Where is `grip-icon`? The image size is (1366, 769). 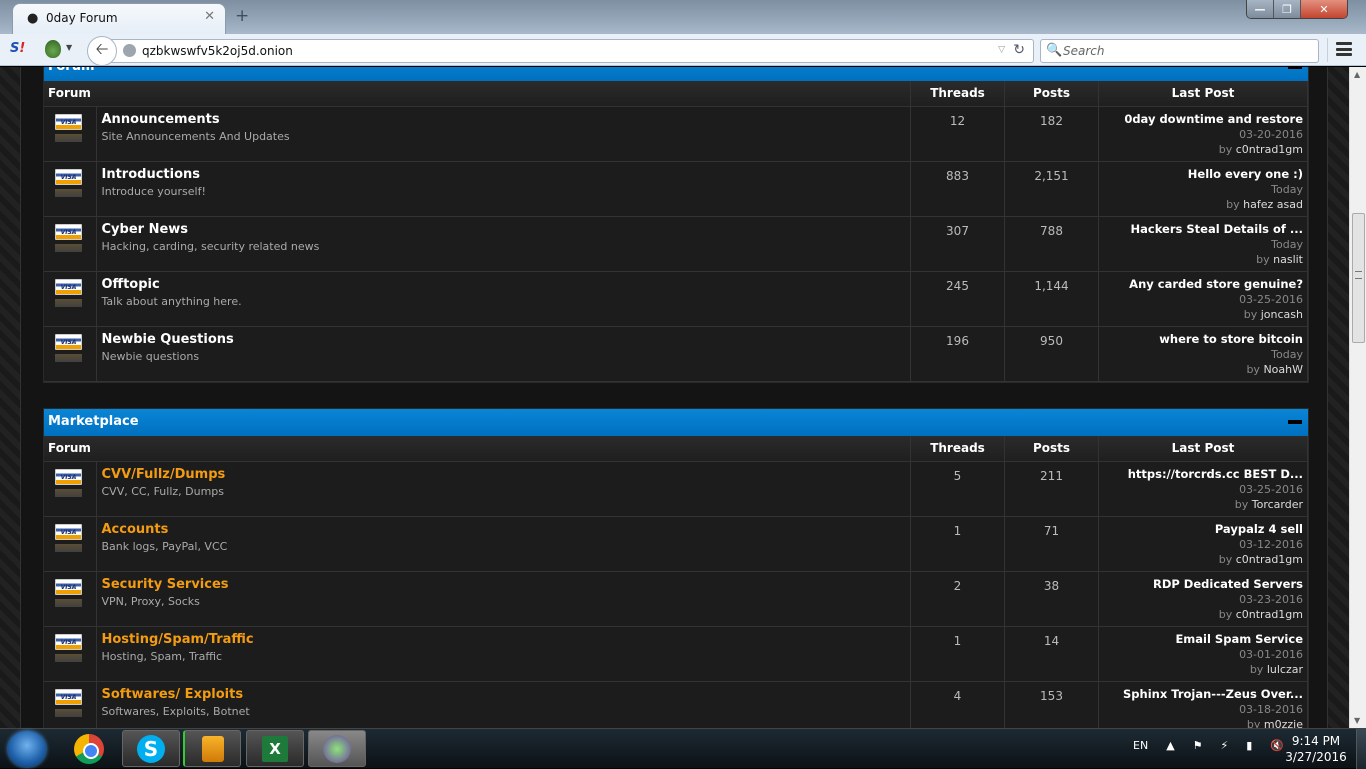 grip-icon is located at coordinates (1358, 275).